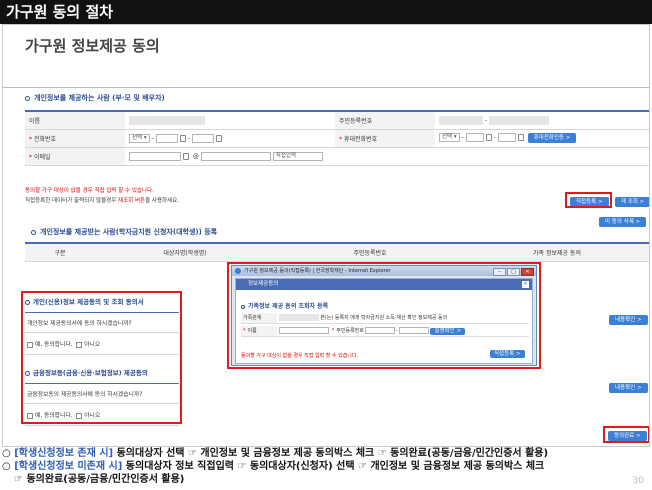 This screenshot has height=490, width=652. What do you see at coordinates (552, 138) in the screenshot?
I see `mobile-auth-button: 휴대전화인증 >` at bounding box center [552, 138].